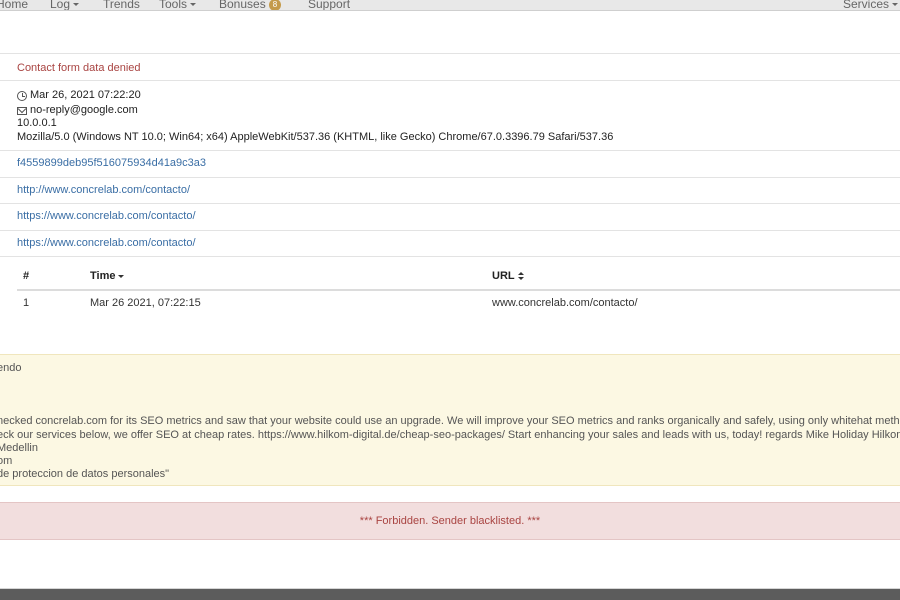 This screenshot has height=600, width=900. What do you see at coordinates (520, 276) in the screenshot?
I see `sort-icon` at bounding box center [520, 276].